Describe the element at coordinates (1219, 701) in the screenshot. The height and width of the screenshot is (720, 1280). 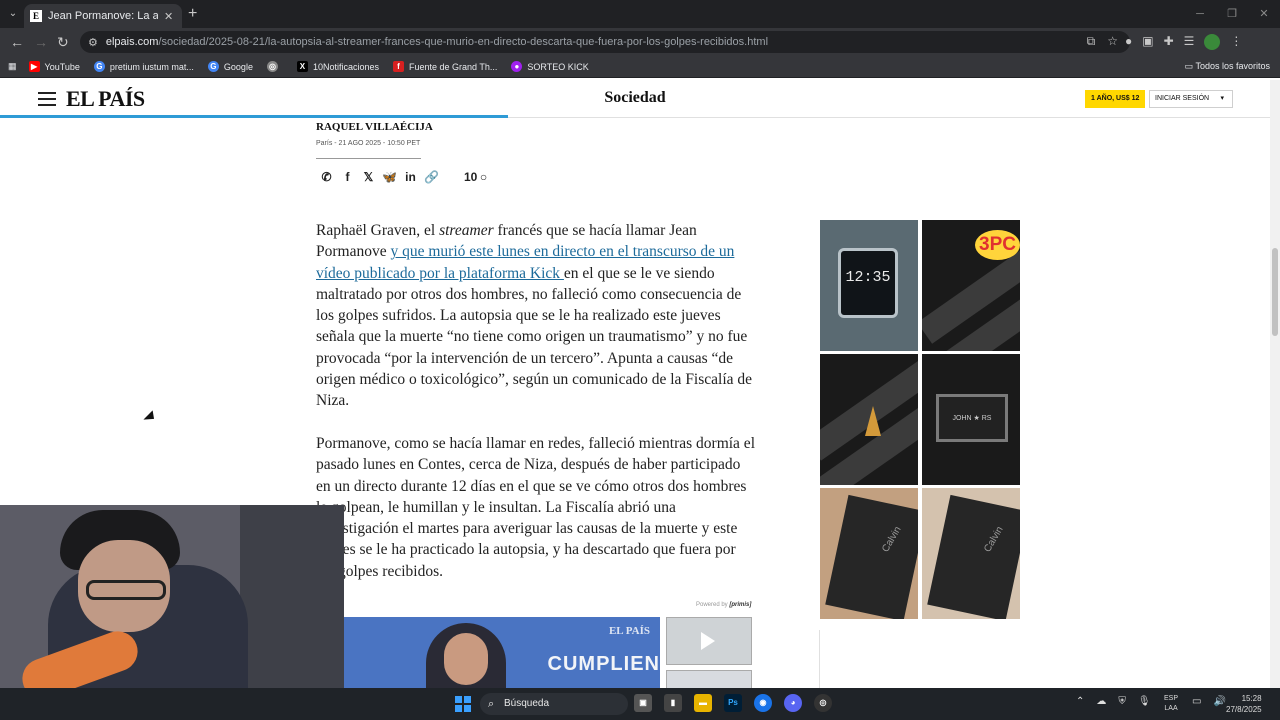
I see `volume-icon: 🔊` at that location.